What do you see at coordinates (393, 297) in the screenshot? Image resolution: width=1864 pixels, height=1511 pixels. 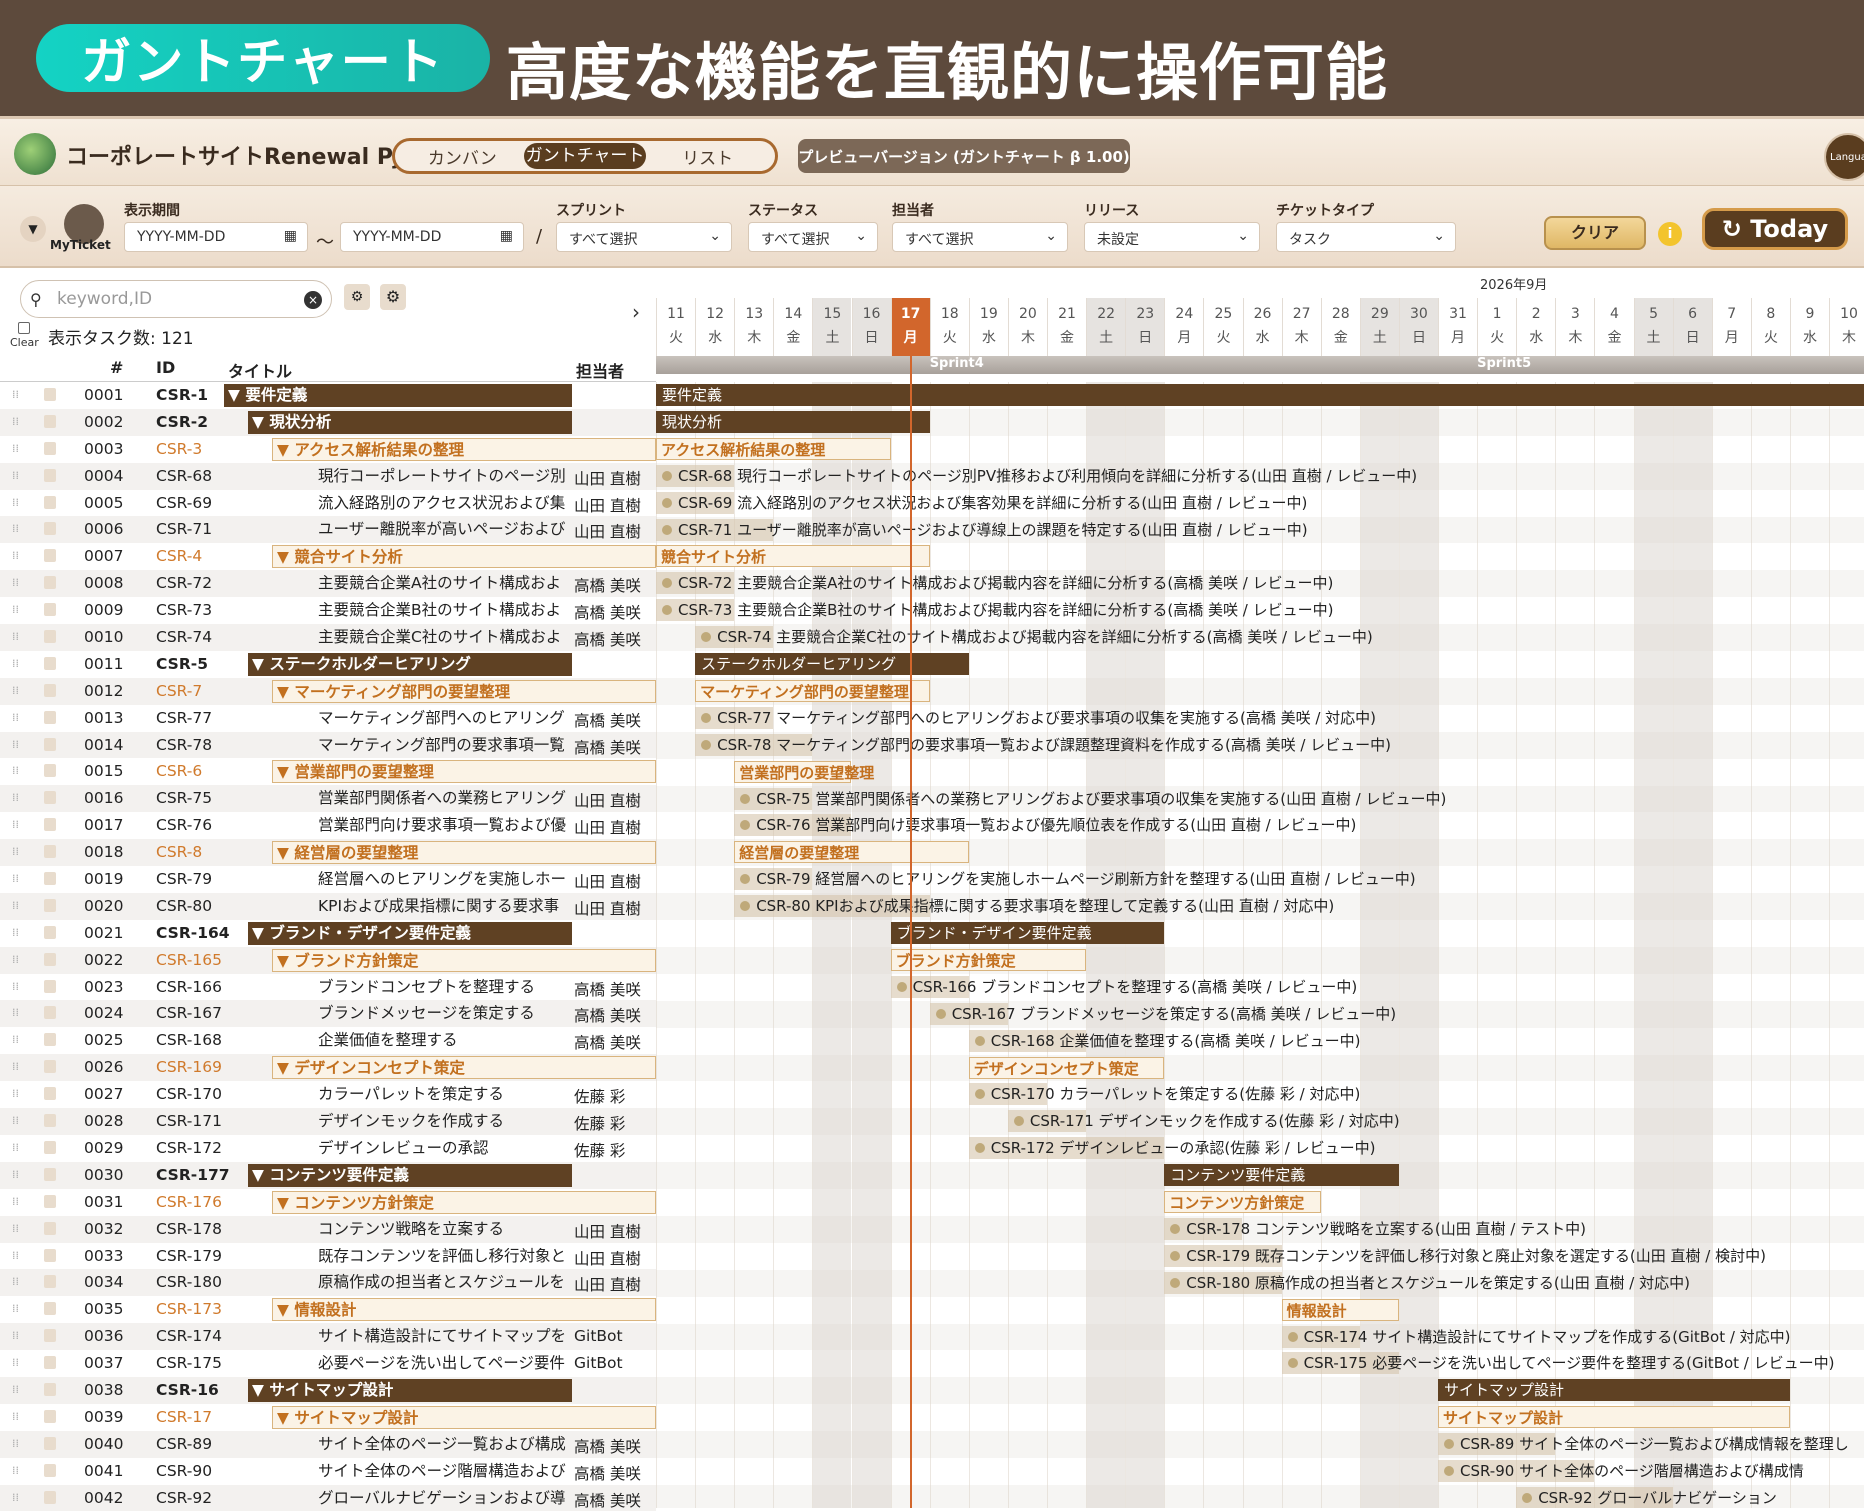 I see `gear-icon: ⚙` at bounding box center [393, 297].